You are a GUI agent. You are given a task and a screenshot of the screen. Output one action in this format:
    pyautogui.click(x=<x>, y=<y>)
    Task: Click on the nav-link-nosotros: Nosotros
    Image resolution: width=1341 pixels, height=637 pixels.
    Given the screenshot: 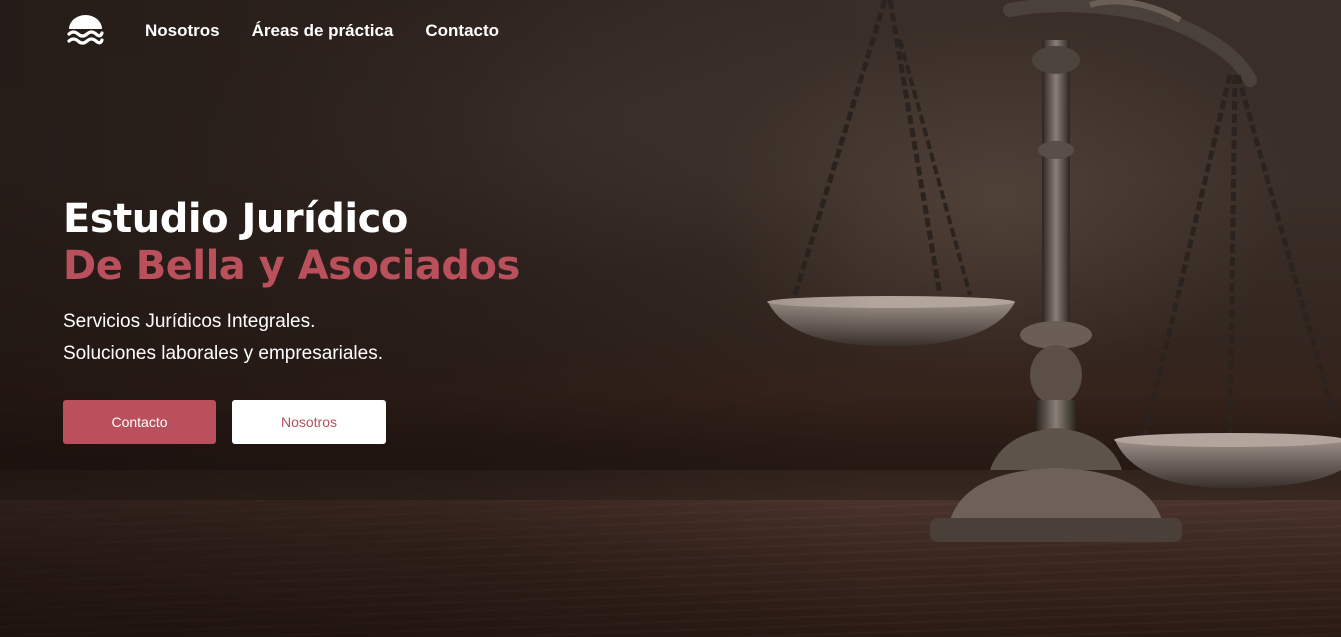 What is the action you would take?
    pyautogui.click(x=182, y=31)
    